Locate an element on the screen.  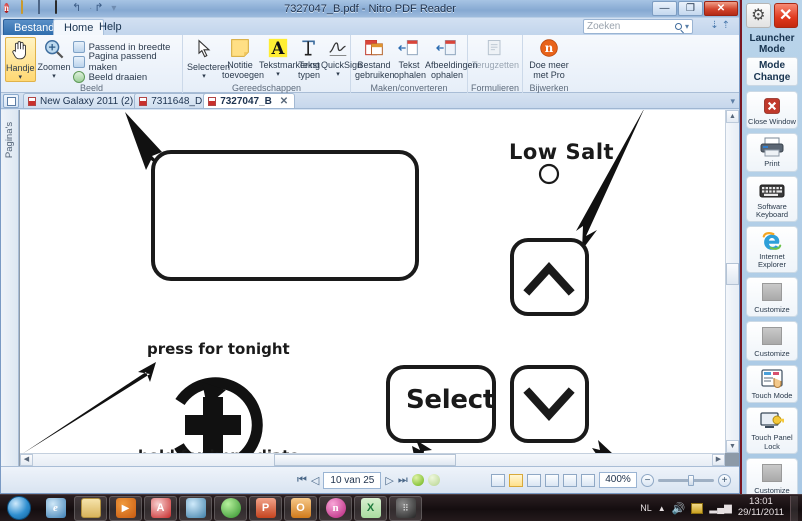
search-options-icon: ▾ is located at coordinates (687, 26).